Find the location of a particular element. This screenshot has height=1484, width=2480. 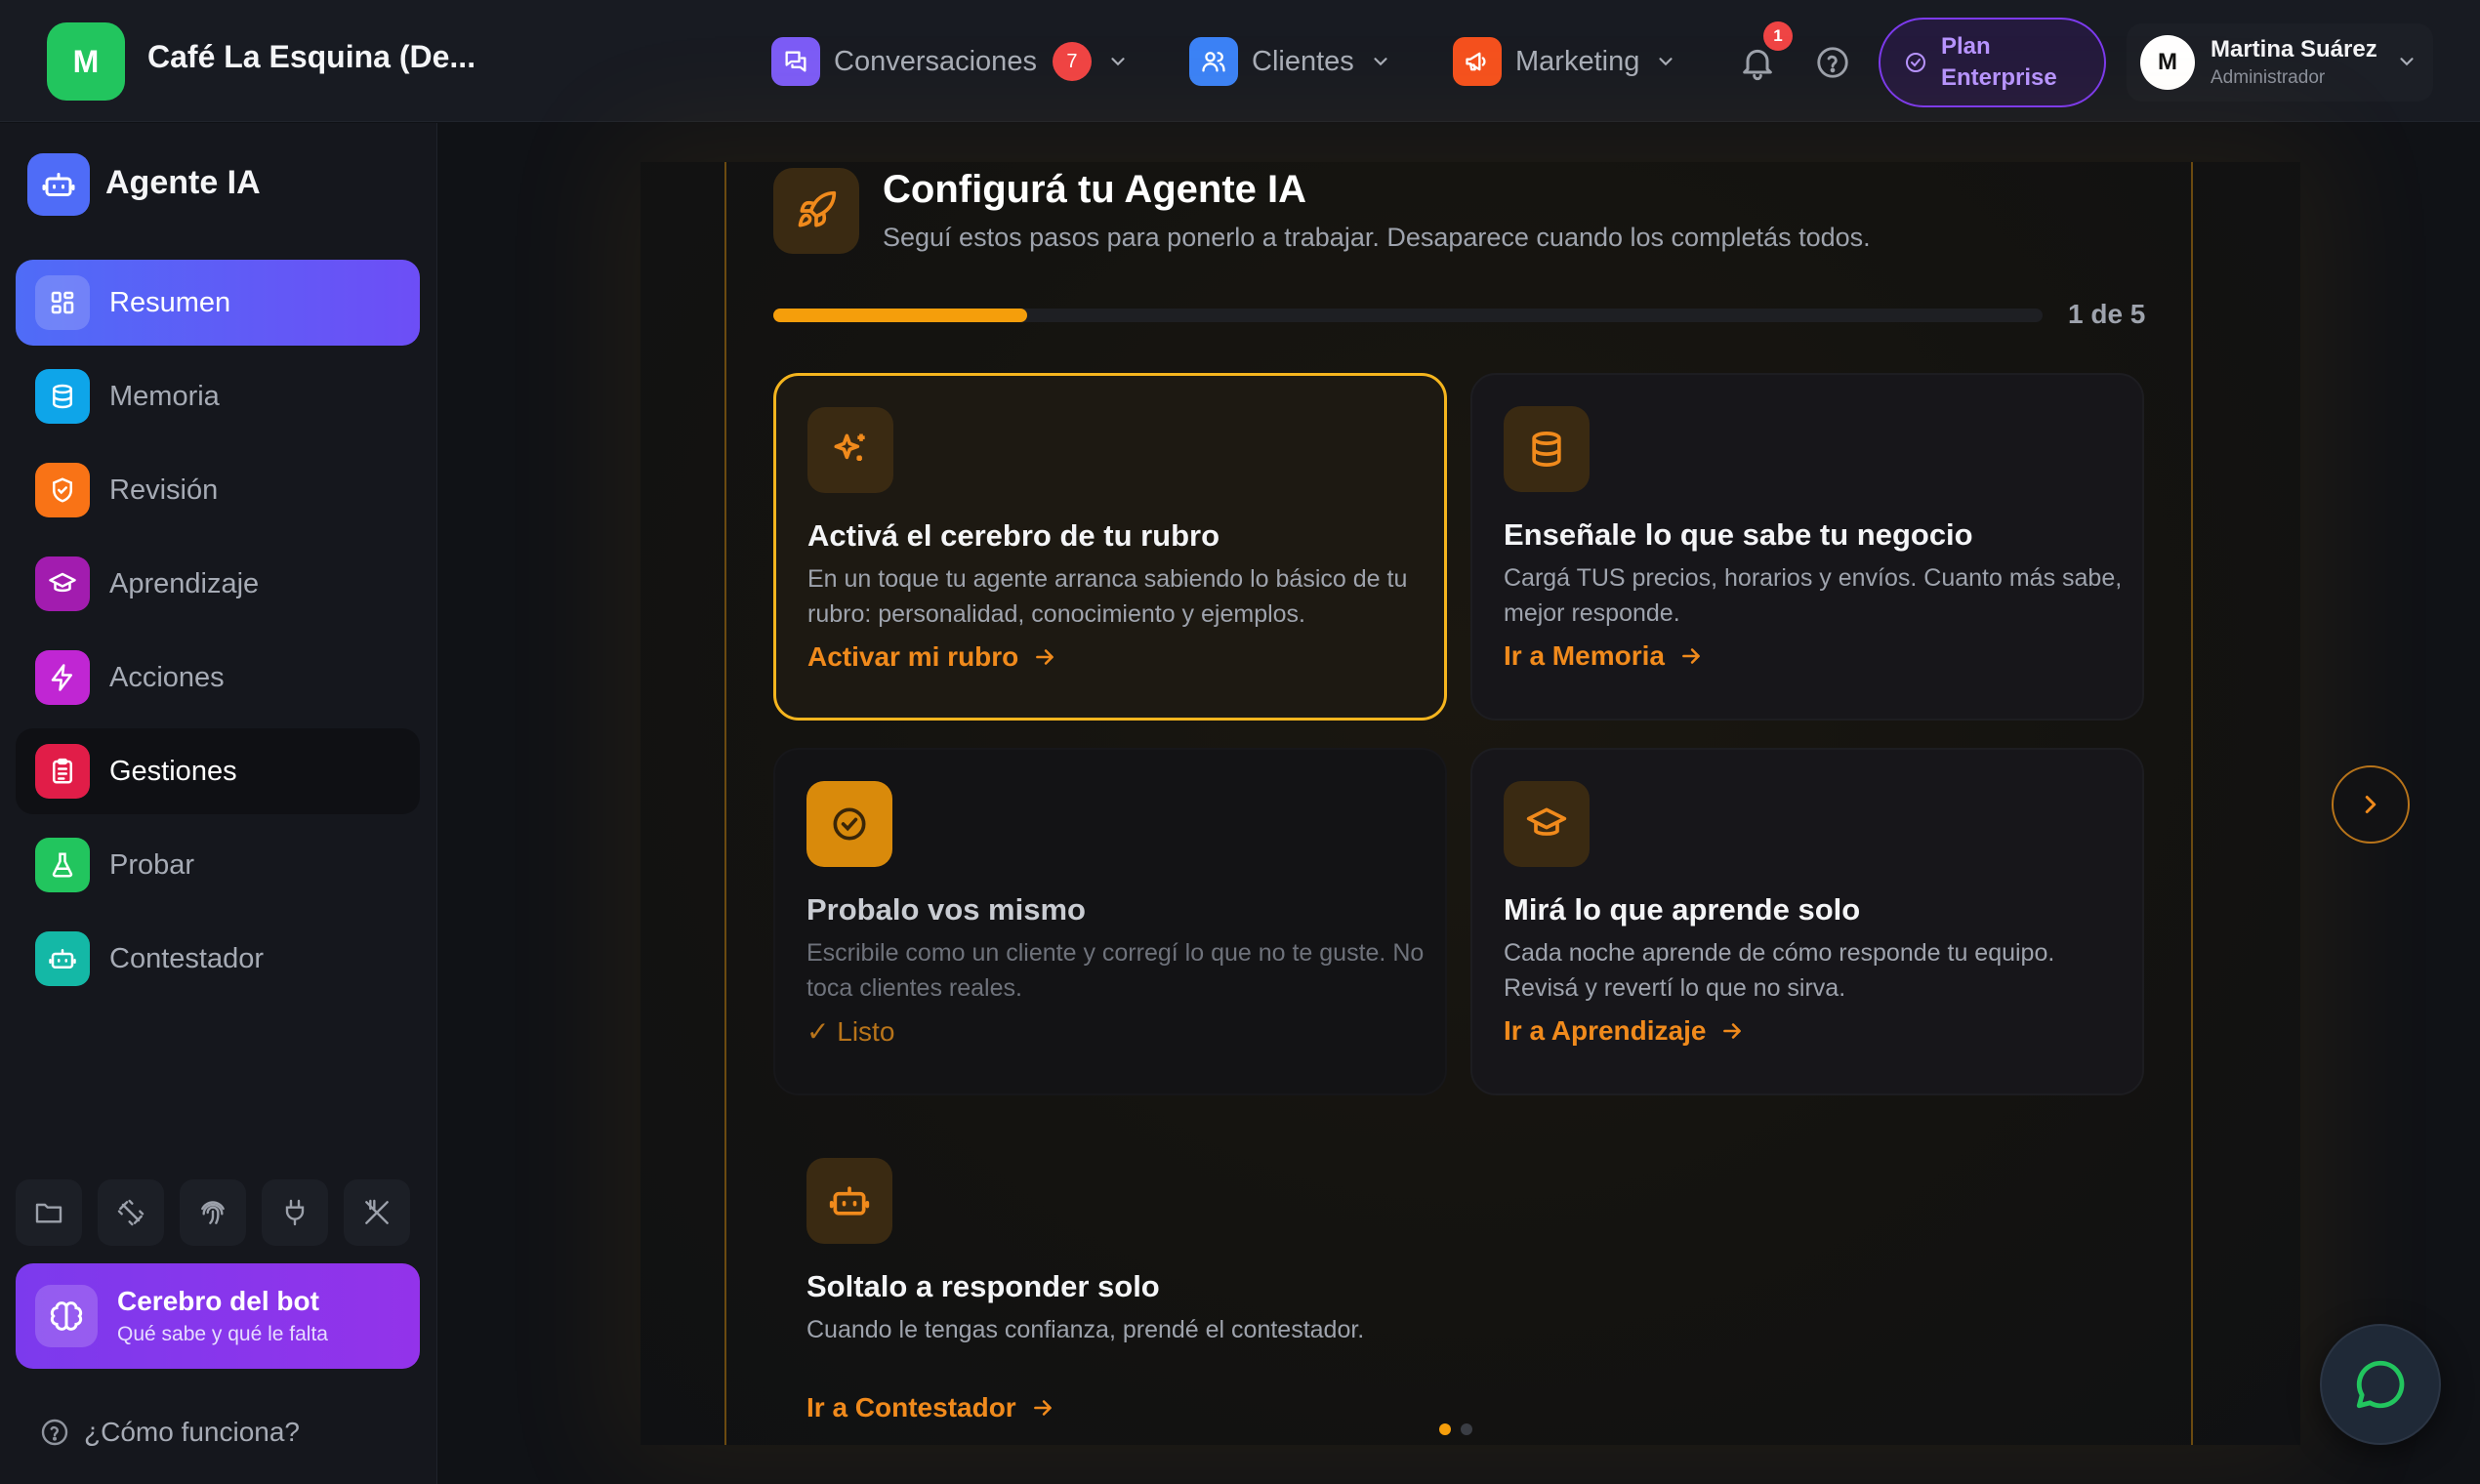

sidebar-item-revision: Revisión is located at coordinates (218, 490).